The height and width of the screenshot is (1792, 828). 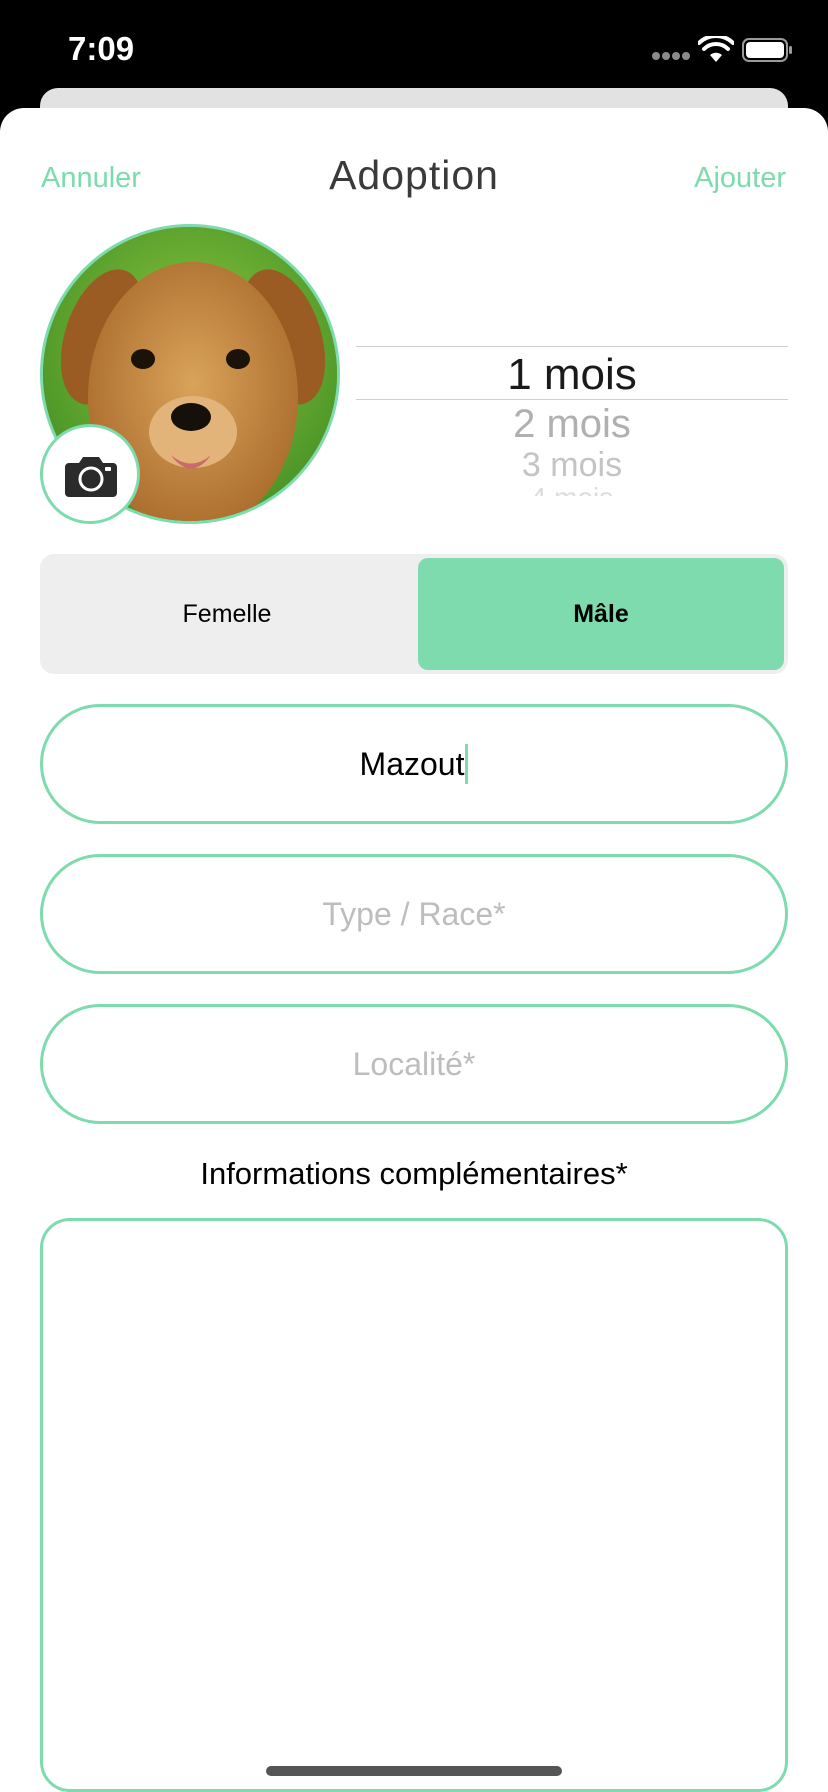 What do you see at coordinates (227, 614) in the screenshot?
I see `gender-option-female: Femelle` at bounding box center [227, 614].